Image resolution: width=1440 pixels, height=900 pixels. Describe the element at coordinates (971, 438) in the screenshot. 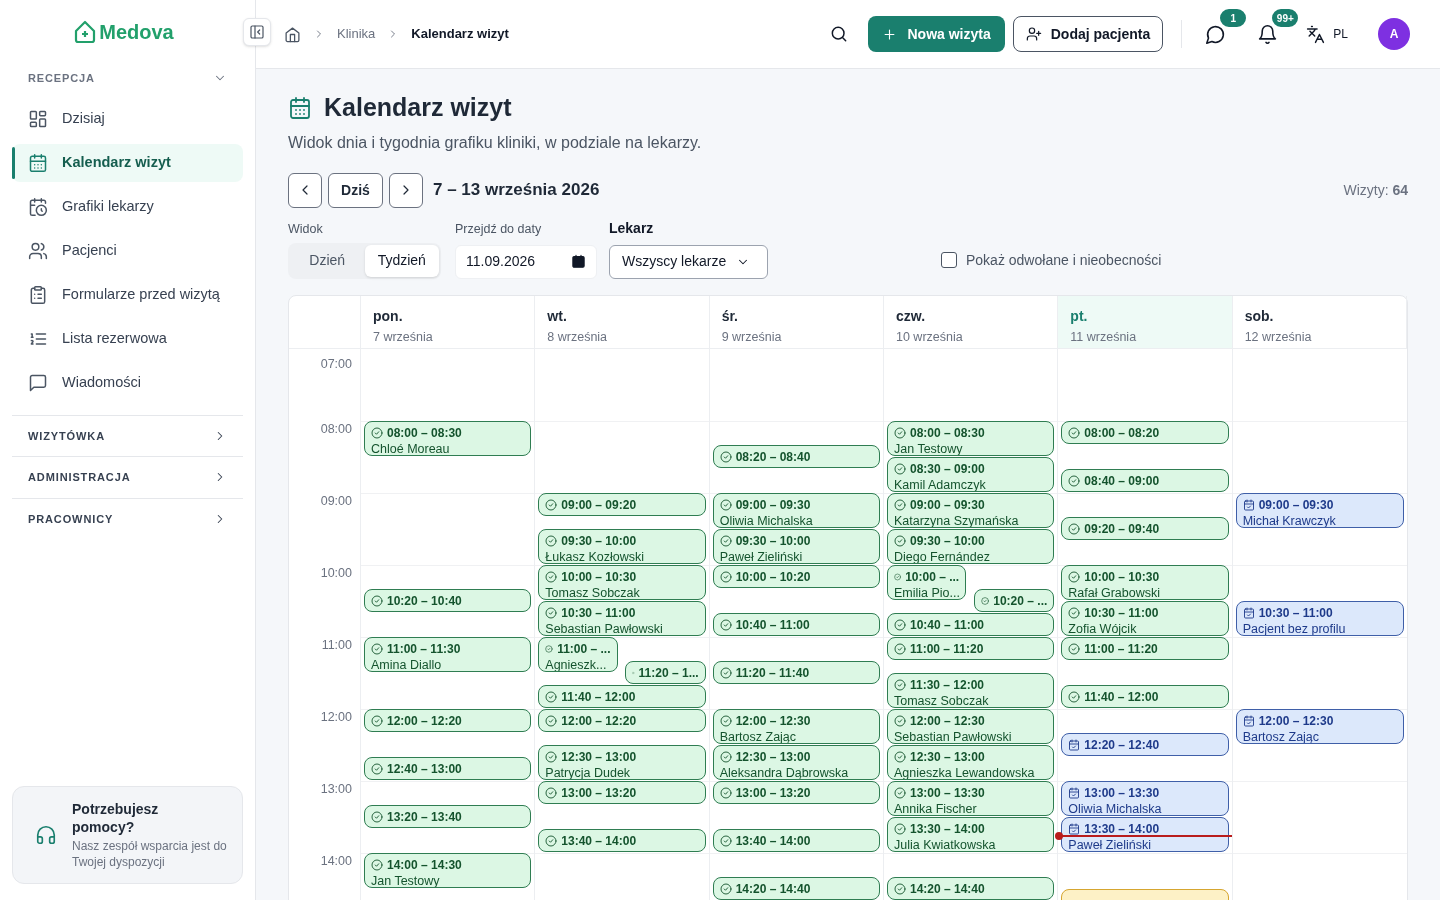

I see `appointment-card: 08:00 – 08:30 Jan Testowy` at that location.